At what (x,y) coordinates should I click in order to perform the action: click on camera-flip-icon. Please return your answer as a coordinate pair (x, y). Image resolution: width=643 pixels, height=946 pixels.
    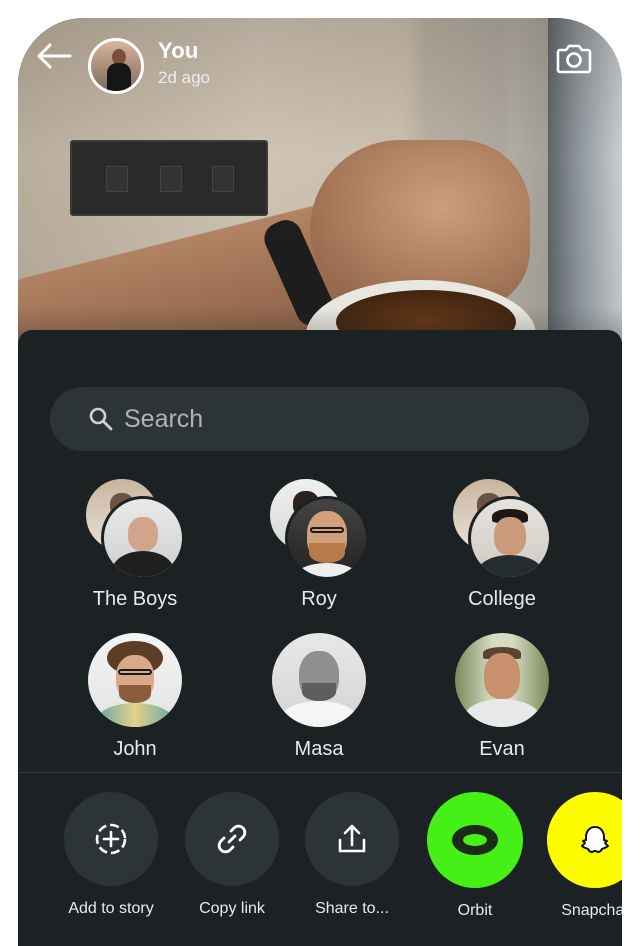
    Looking at the image, I should click on (574, 58).